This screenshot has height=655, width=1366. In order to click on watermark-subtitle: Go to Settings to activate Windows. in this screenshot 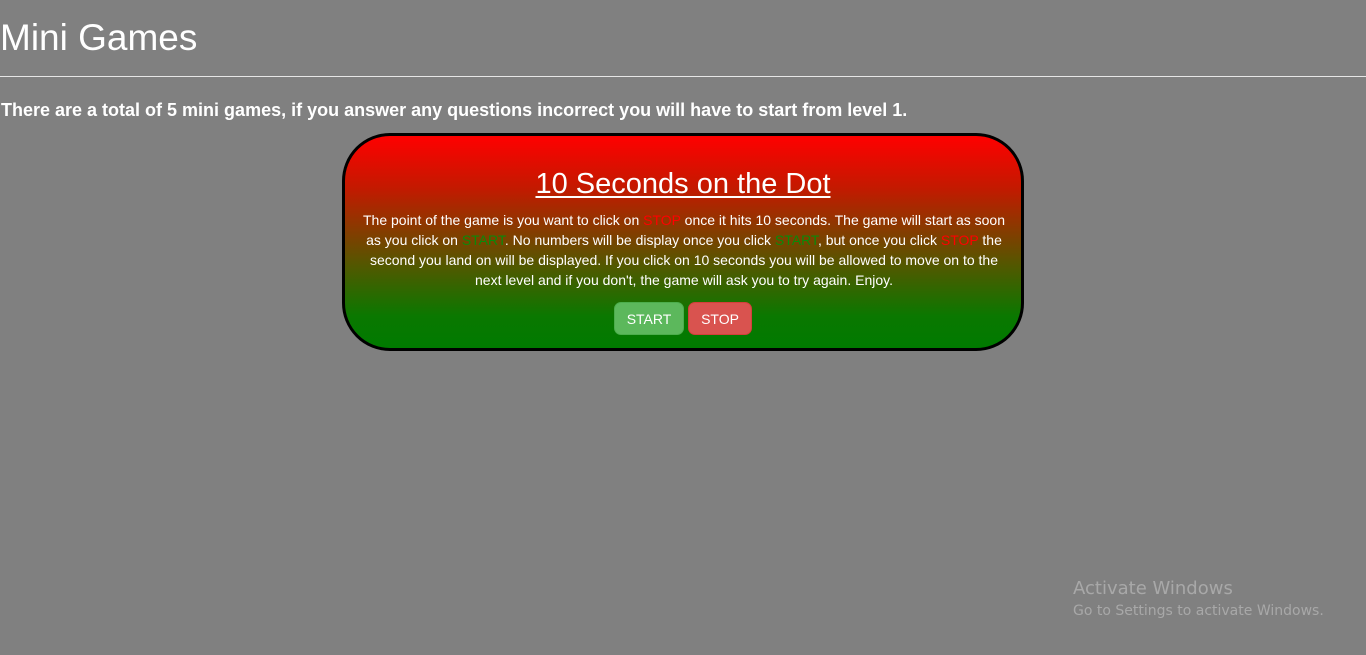, I will do `click(1198, 611)`.